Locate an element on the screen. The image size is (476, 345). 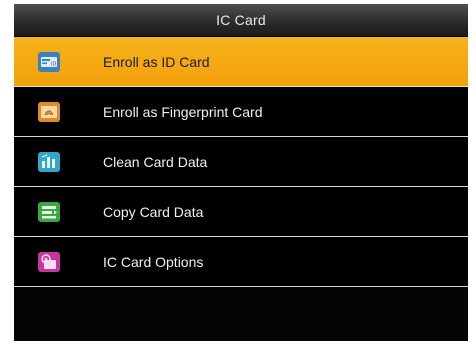
page-title: IC Card is located at coordinates (241, 20).